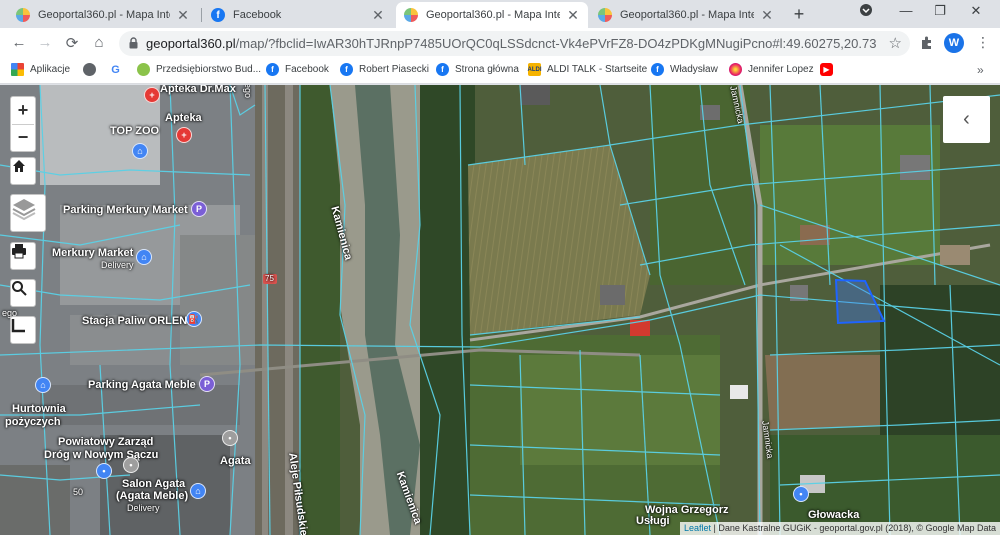 The height and width of the screenshot is (535, 1000). Describe the element at coordinates (686, 15) in the screenshot. I see `tab-geoportal-3: Geoportal360.pl - Mapa Interaktyw ✕` at that location.